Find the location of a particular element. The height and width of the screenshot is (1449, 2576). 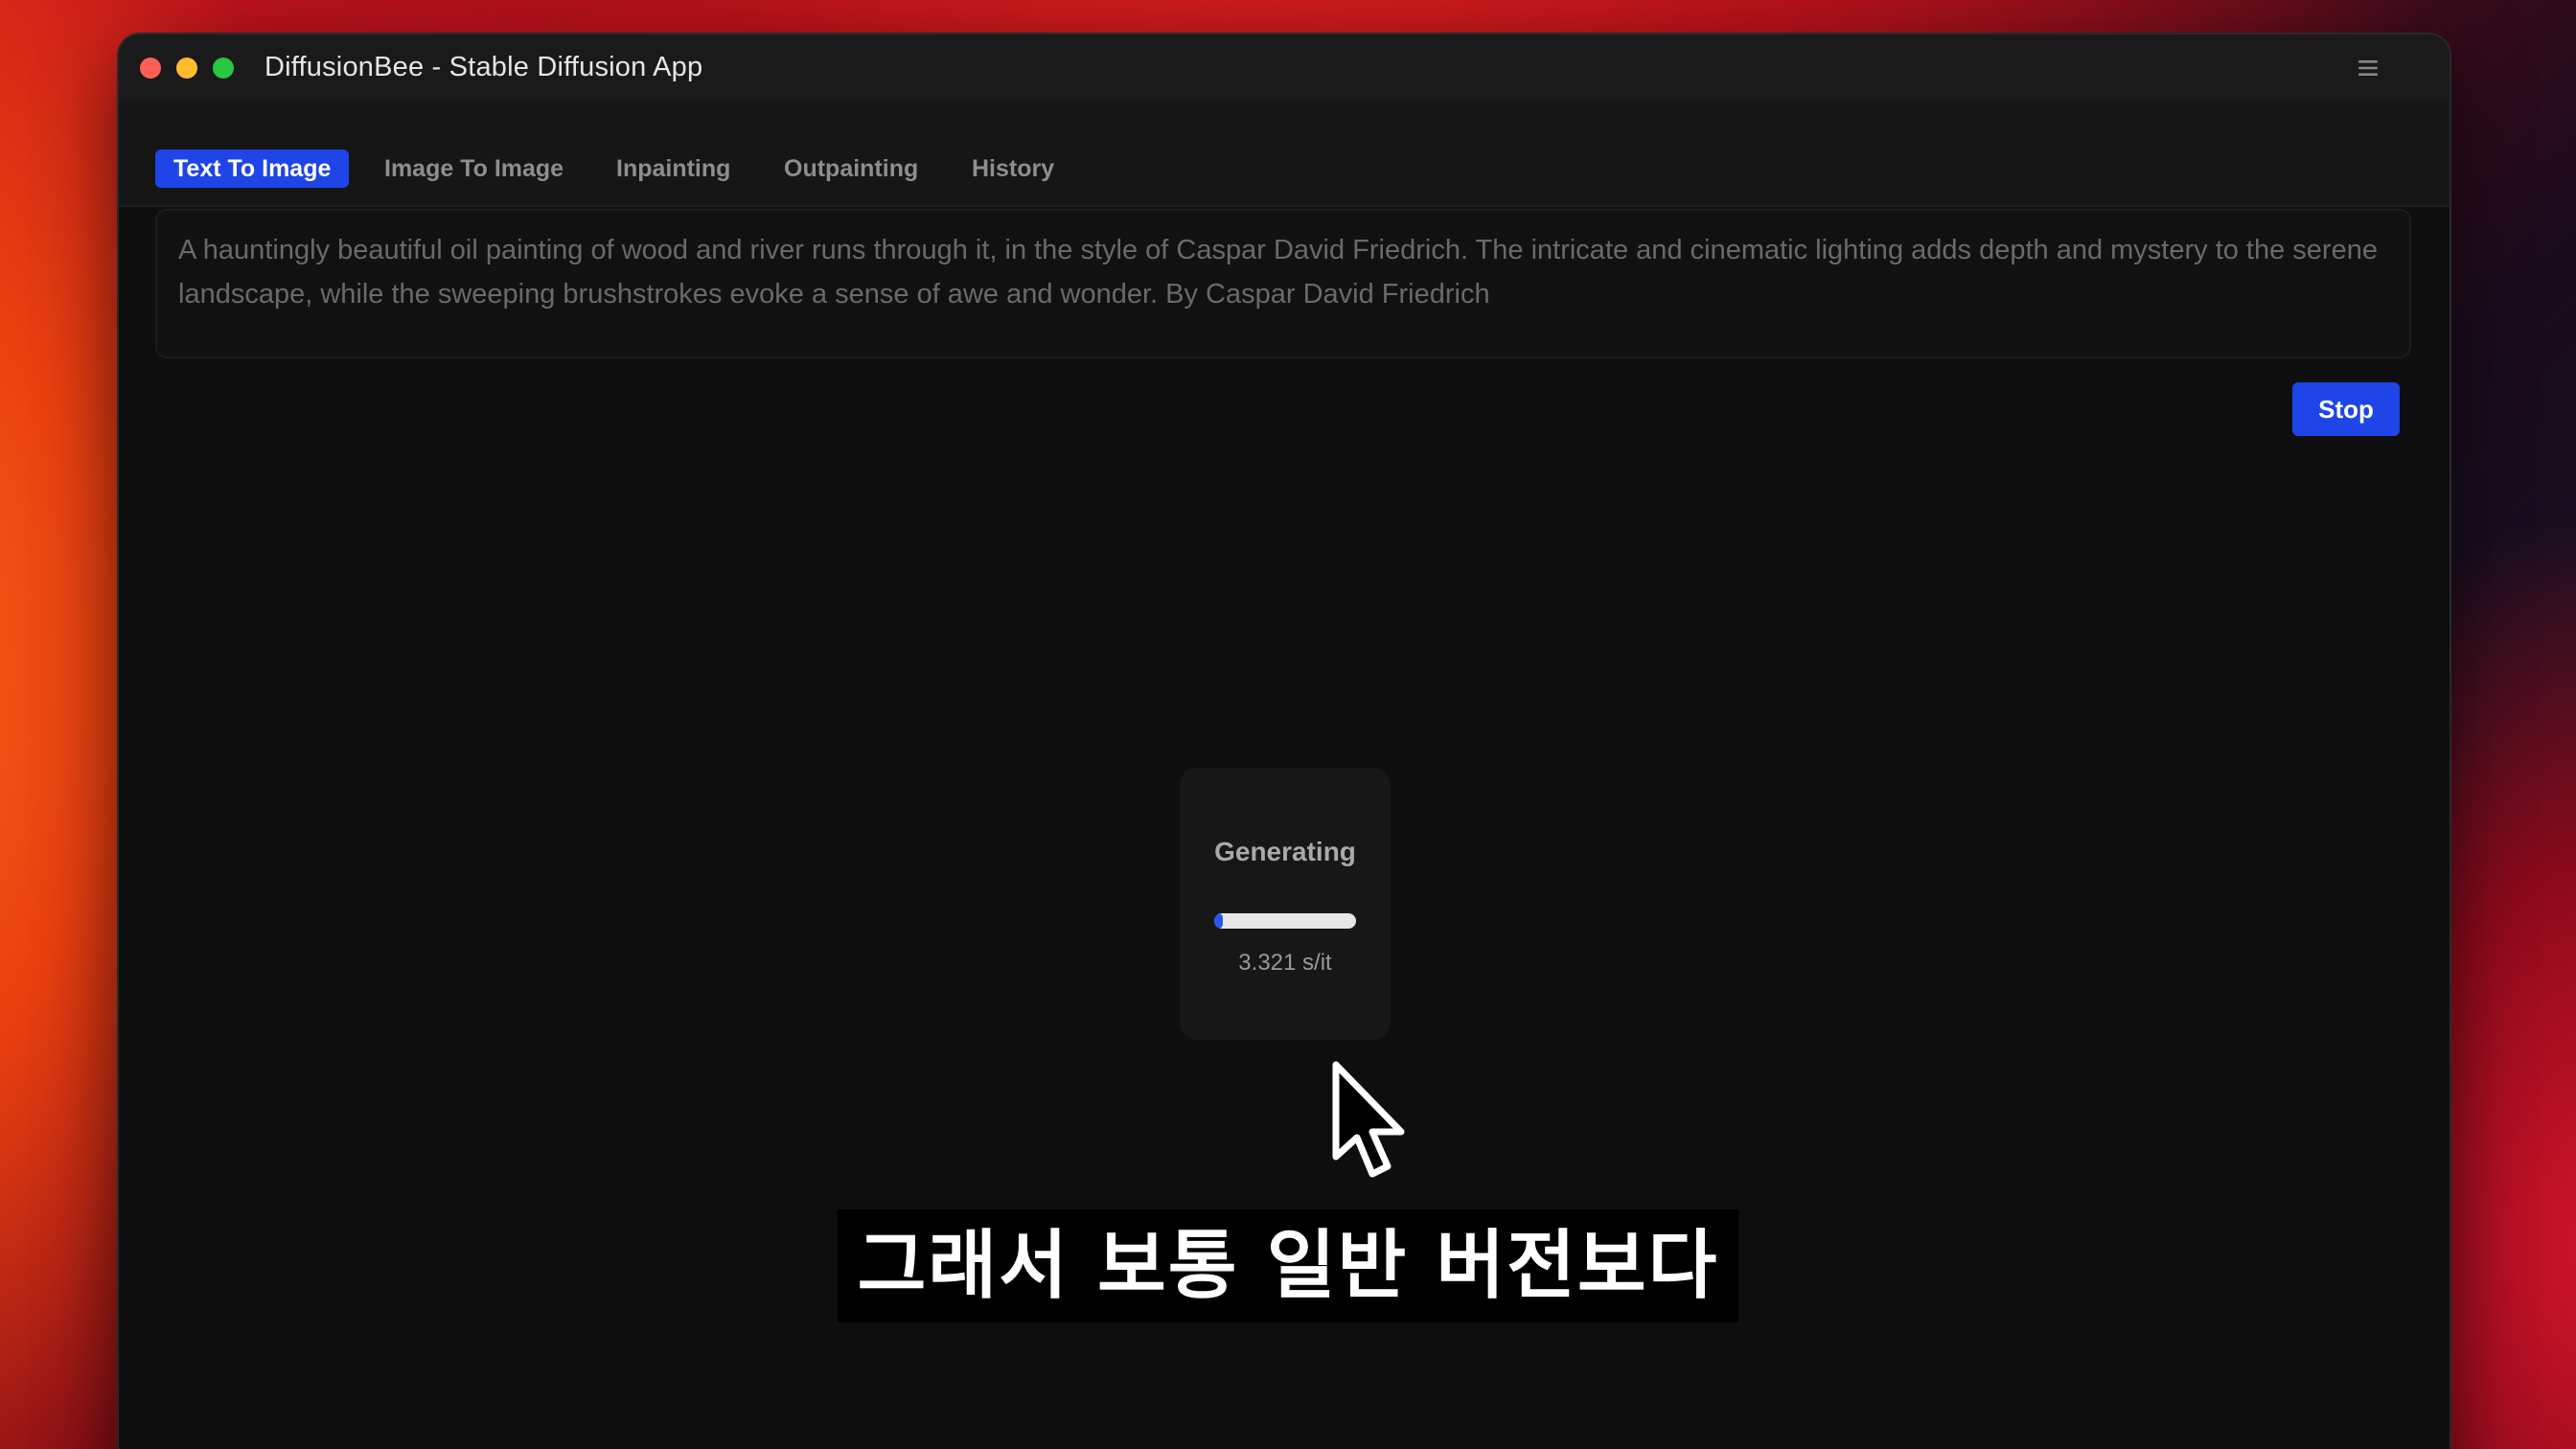

tab-image-to-image: Image To Image is located at coordinates (474, 169).